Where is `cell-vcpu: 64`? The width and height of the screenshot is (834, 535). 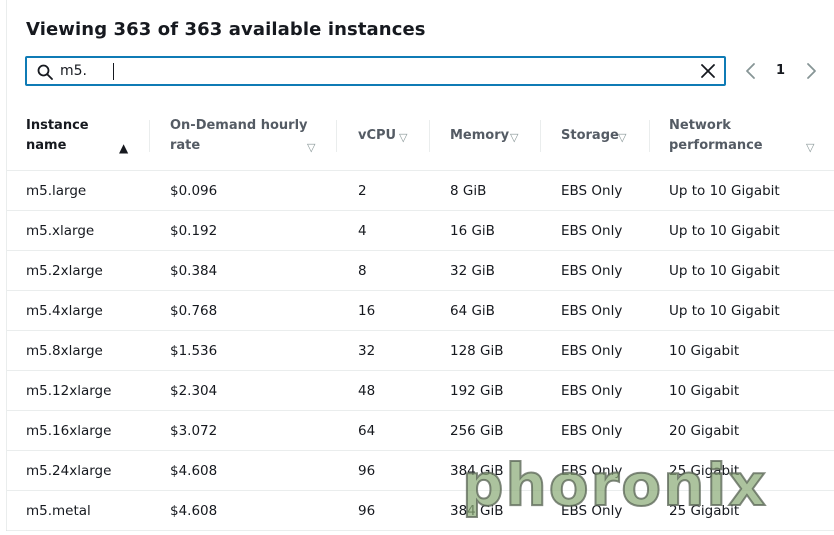
cell-vcpu: 64 is located at coordinates (367, 431).